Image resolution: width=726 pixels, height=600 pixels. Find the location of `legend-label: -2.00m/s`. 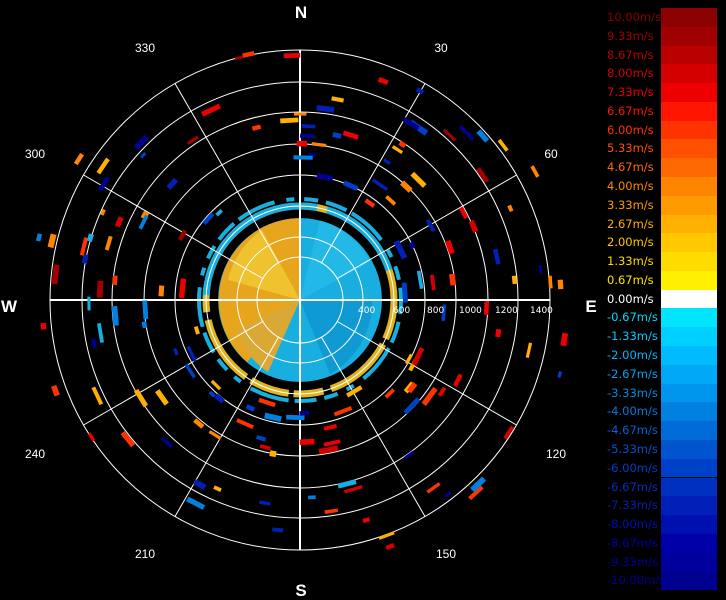

legend-label: -2.00m/s is located at coordinates (632, 355).